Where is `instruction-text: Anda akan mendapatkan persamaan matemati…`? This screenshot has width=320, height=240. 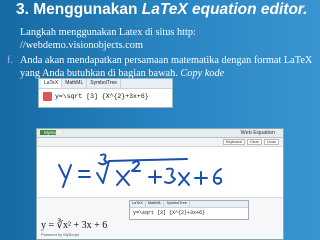
instruction-text: Anda akan mendapatkan persamaan matemati… is located at coordinates (166, 67).